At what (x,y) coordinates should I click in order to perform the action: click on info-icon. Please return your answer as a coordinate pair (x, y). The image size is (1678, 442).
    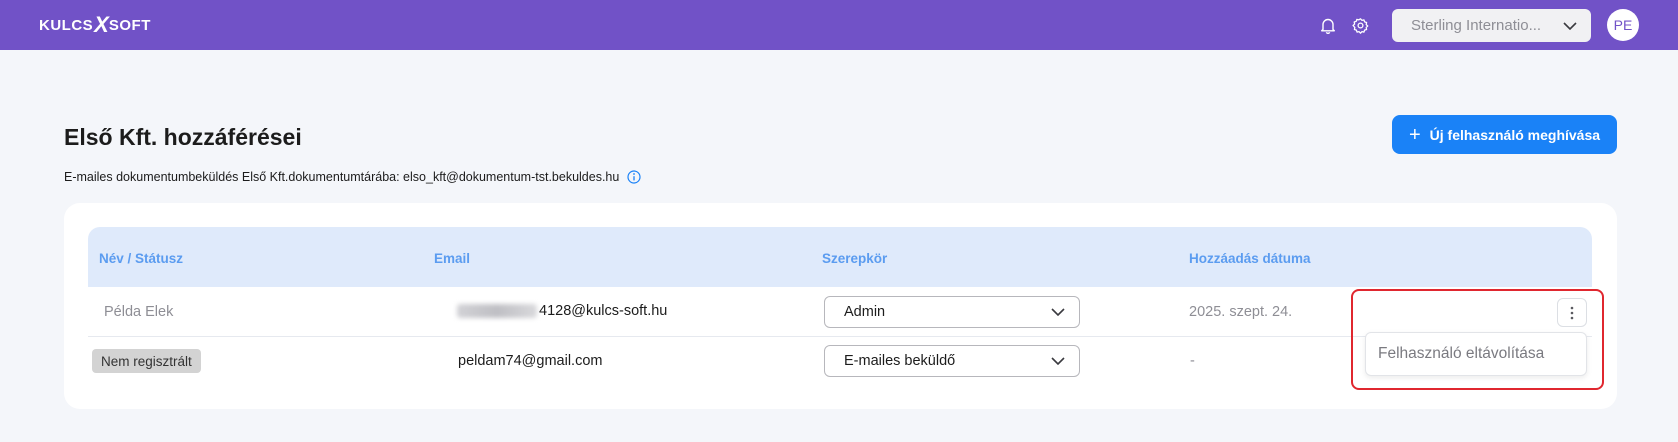
    Looking at the image, I should click on (634, 177).